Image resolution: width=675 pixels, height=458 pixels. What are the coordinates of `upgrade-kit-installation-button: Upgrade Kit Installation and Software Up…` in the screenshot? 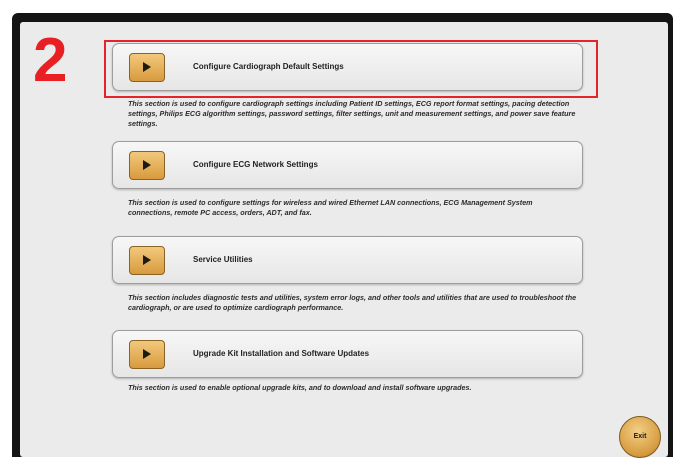 It's located at (347, 354).